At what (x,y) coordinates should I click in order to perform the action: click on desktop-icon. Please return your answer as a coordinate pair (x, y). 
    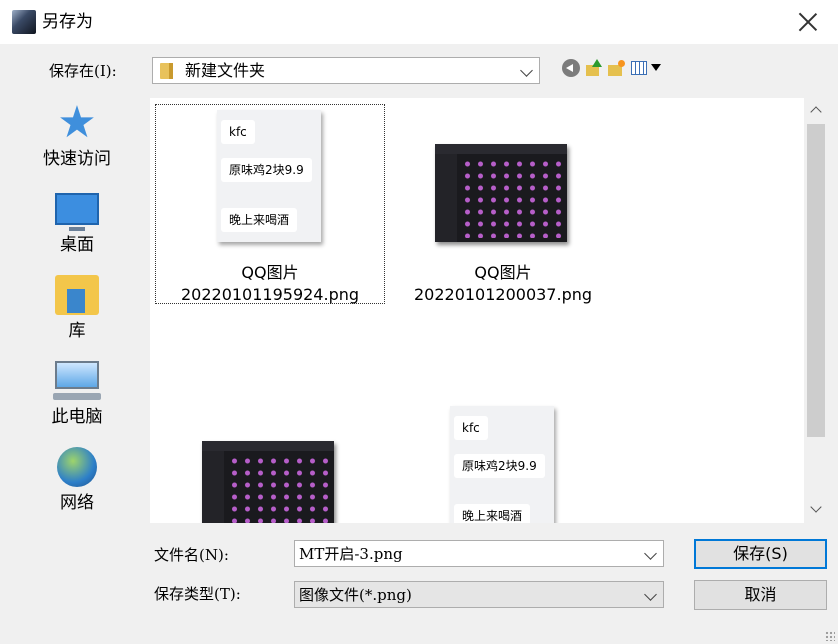
    Looking at the image, I should click on (77, 212).